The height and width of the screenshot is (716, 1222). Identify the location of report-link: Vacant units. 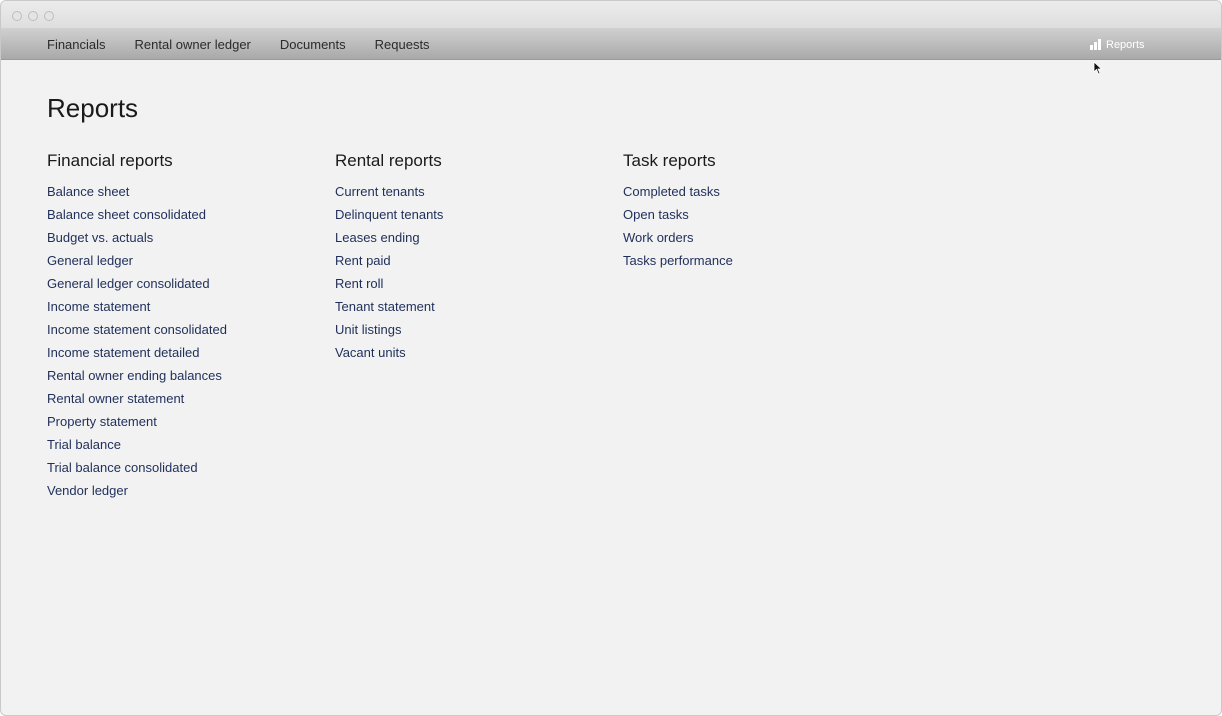
(475, 352).